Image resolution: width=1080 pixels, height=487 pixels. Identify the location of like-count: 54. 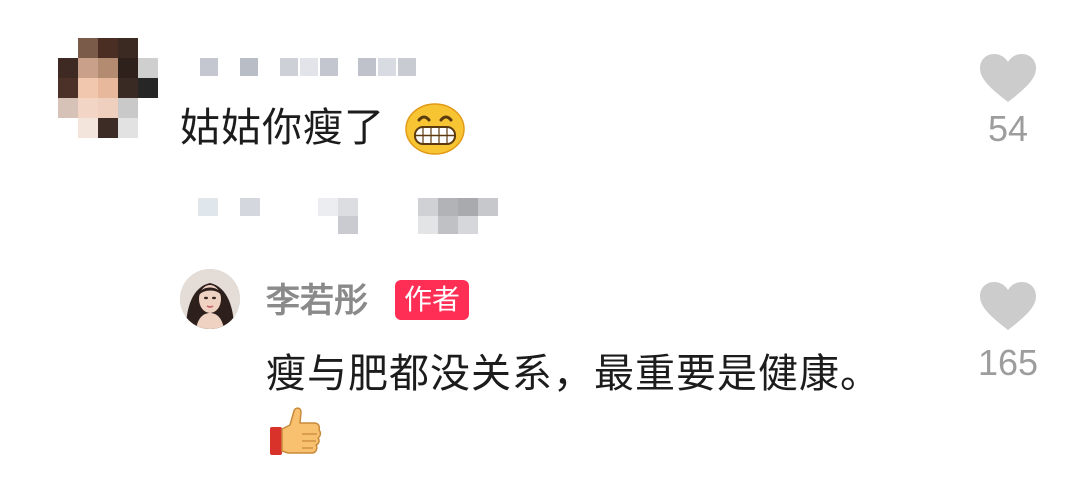
(1008, 128).